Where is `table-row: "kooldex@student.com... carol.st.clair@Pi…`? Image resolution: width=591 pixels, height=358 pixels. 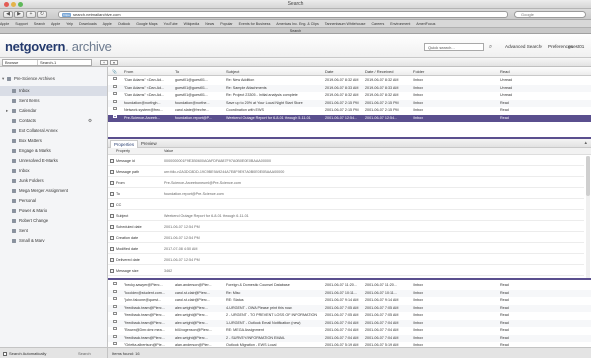 table-row: "kooldex@student.com... carol.st.clair@Pi… is located at coordinates (349, 293).